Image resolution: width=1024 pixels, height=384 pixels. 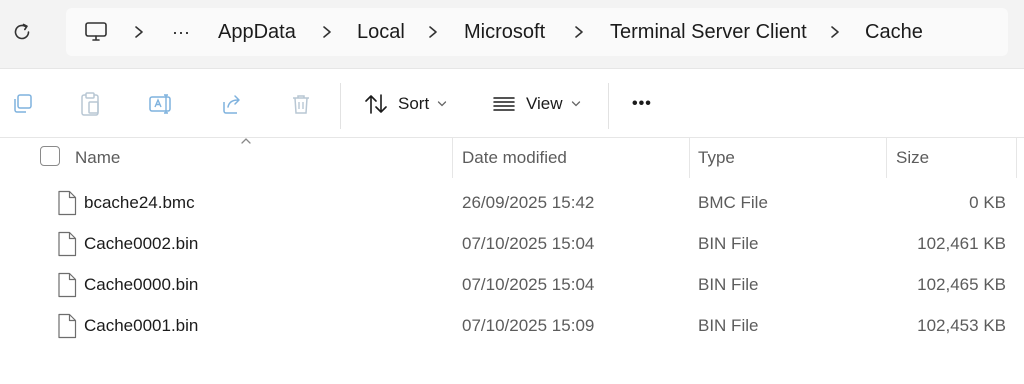 I want to click on paste-icon, so click(x=90, y=104).